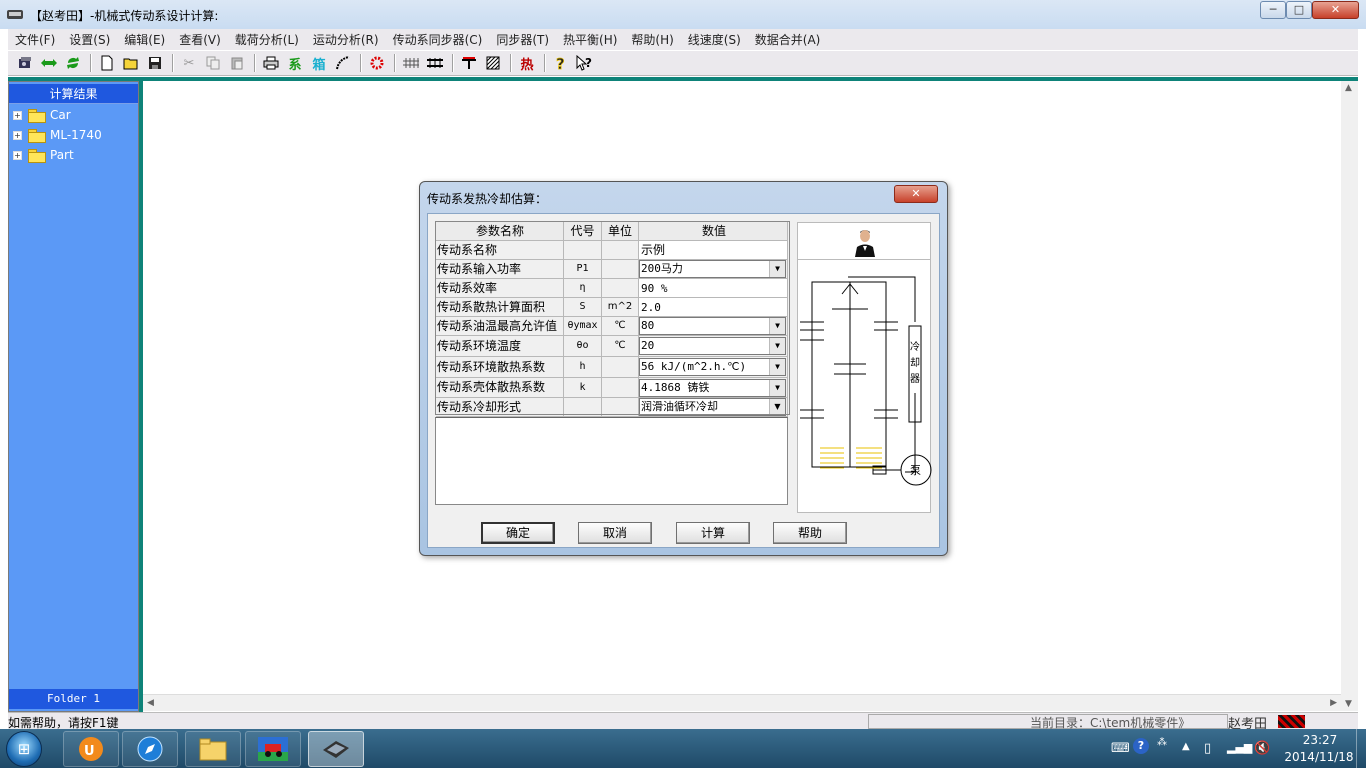  What do you see at coordinates (561, 63) in the screenshot?
I see `help-icon: ?` at bounding box center [561, 63].